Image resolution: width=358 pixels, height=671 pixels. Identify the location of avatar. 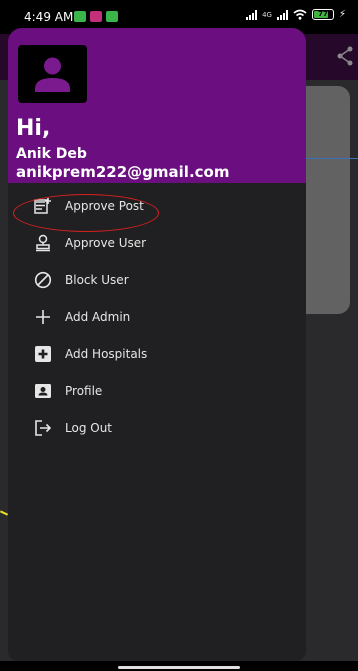
(52, 74).